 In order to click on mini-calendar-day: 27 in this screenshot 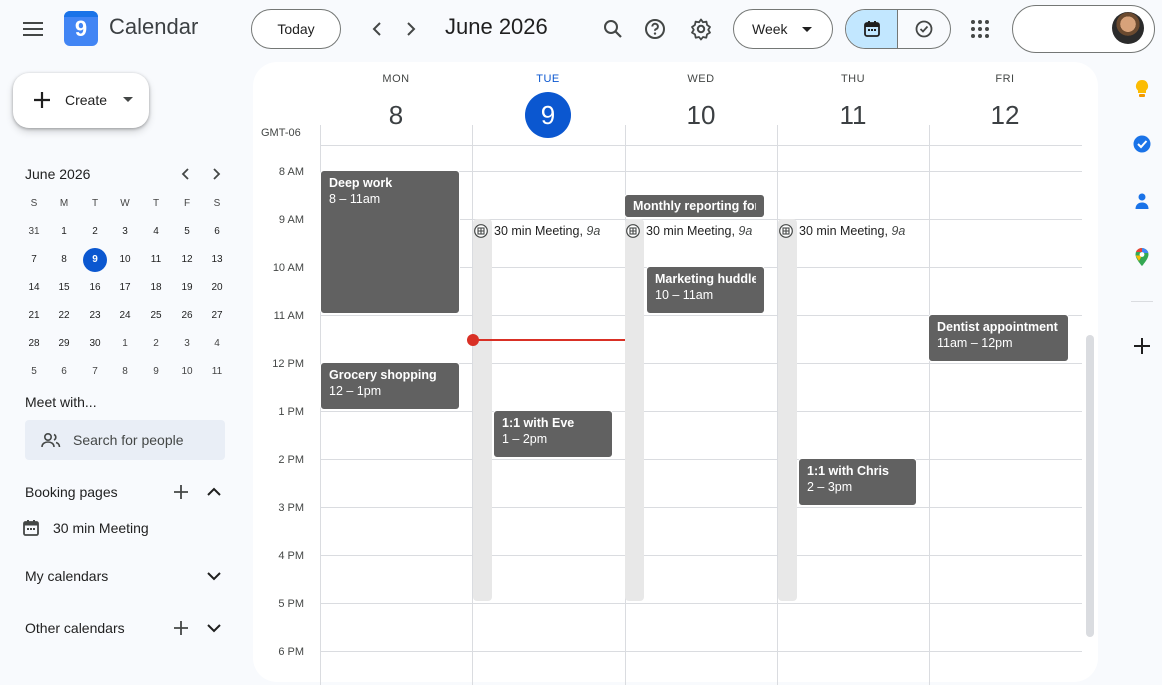, I will do `click(217, 316)`.